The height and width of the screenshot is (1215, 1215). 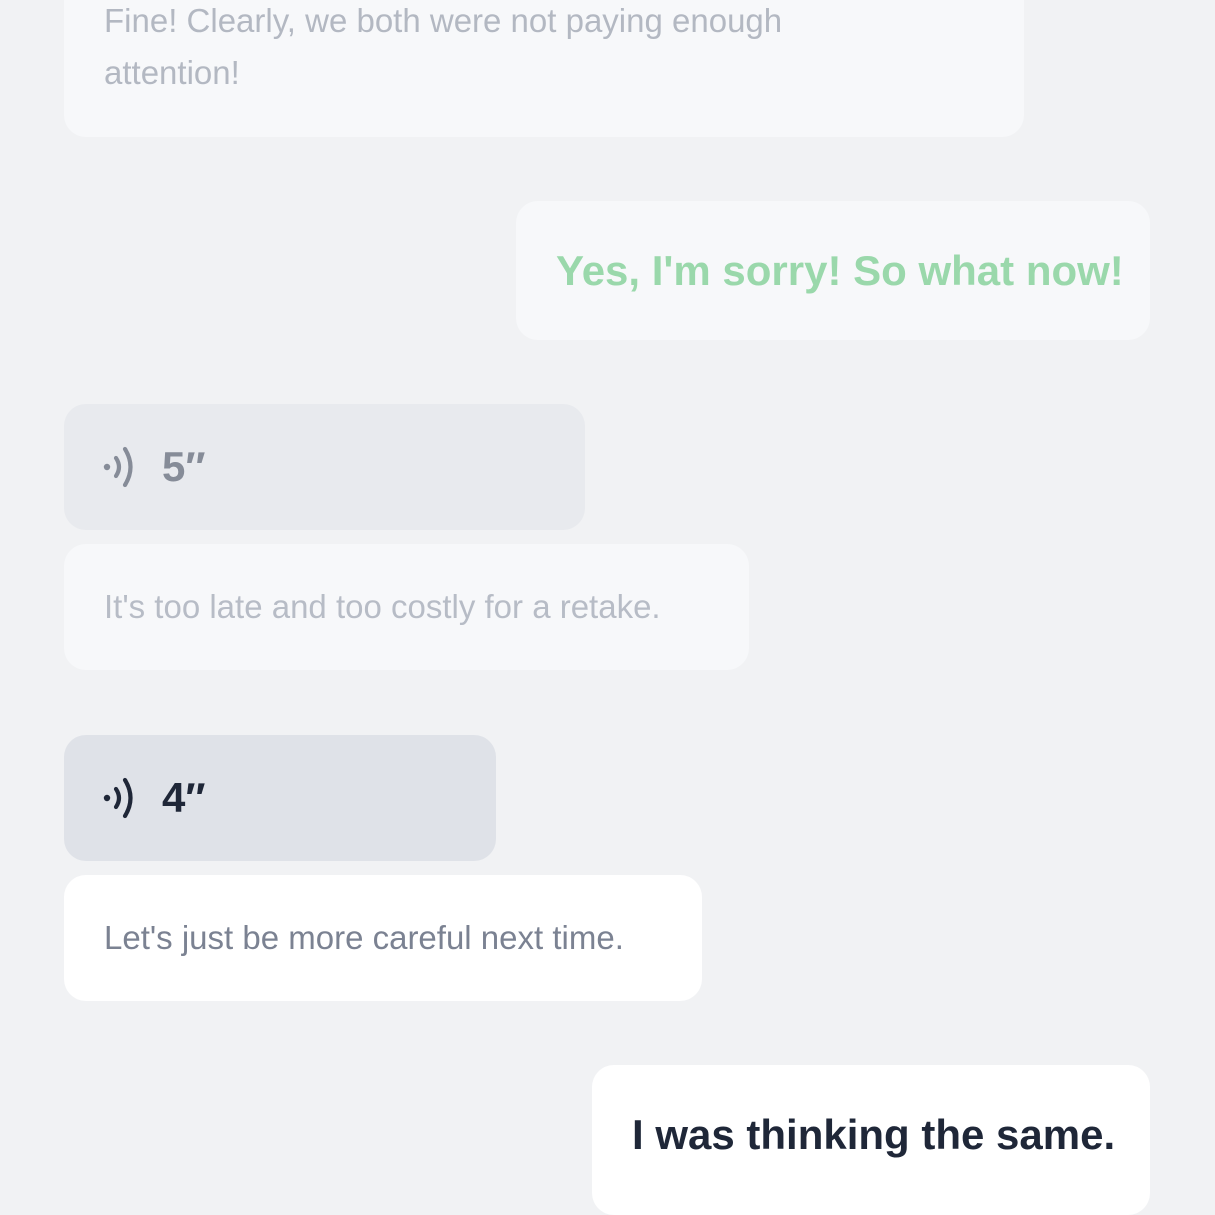 I want to click on message-text: I was thinking the same., so click(x=874, y=1134).